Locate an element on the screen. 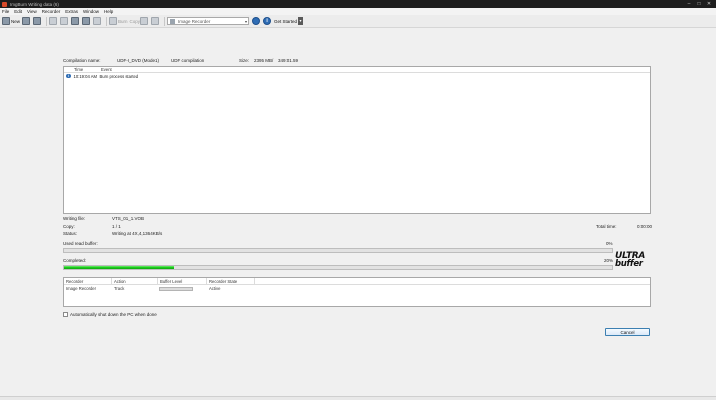 This screenshot has width=716, height=400. new-button-label: New is located at coordinates (16, 21).